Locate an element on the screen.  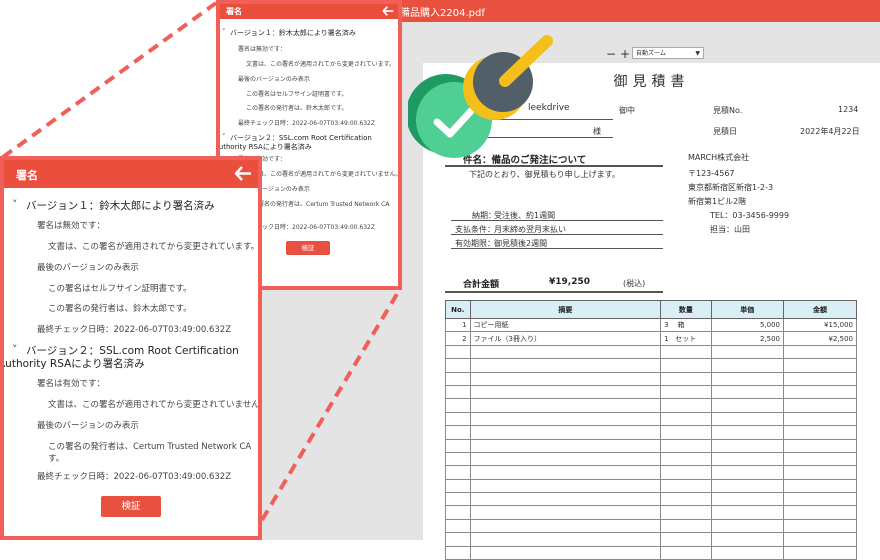
version-2-last-version: 最後のバージョンのみ表示 is located at coordinates (88, 426).